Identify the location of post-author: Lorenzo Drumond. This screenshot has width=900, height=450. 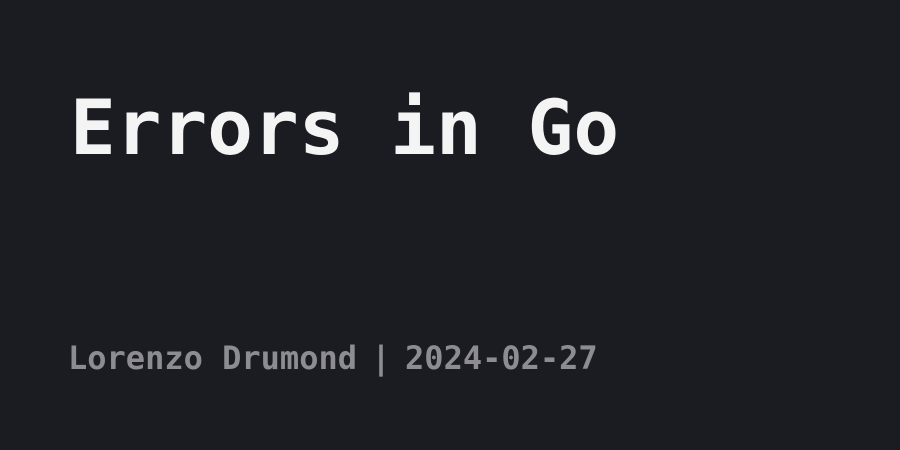
(212, 358).